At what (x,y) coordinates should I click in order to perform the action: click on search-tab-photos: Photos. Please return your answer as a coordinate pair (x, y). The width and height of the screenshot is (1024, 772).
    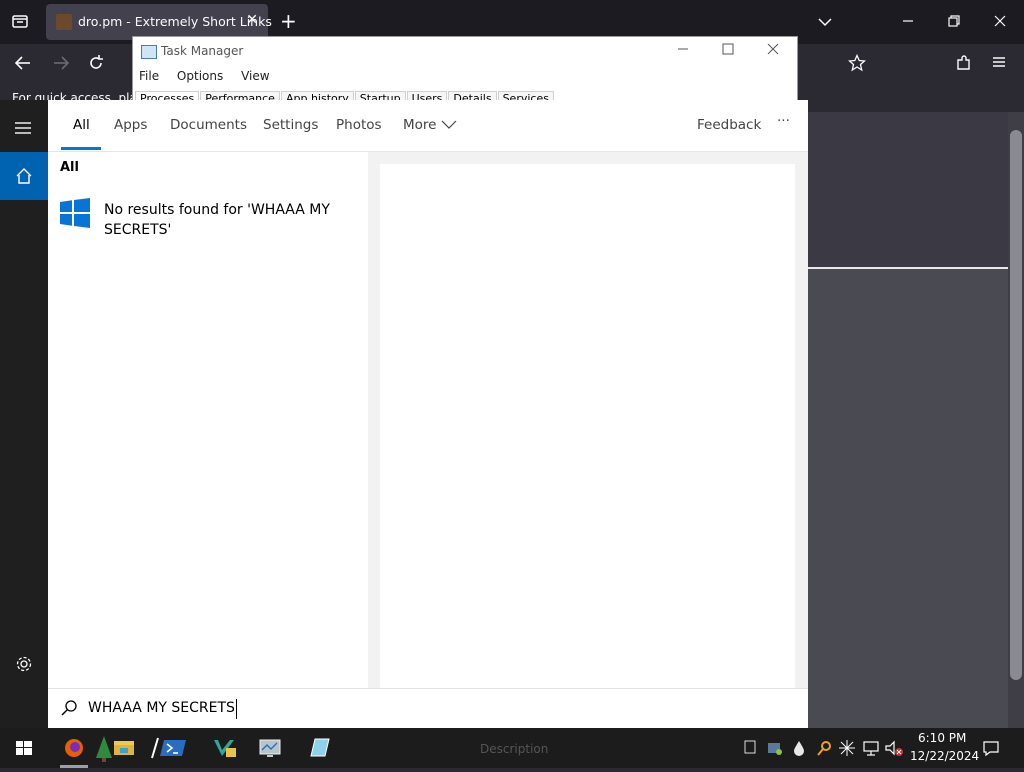
    Looking at the image, I should click on (359, 125).